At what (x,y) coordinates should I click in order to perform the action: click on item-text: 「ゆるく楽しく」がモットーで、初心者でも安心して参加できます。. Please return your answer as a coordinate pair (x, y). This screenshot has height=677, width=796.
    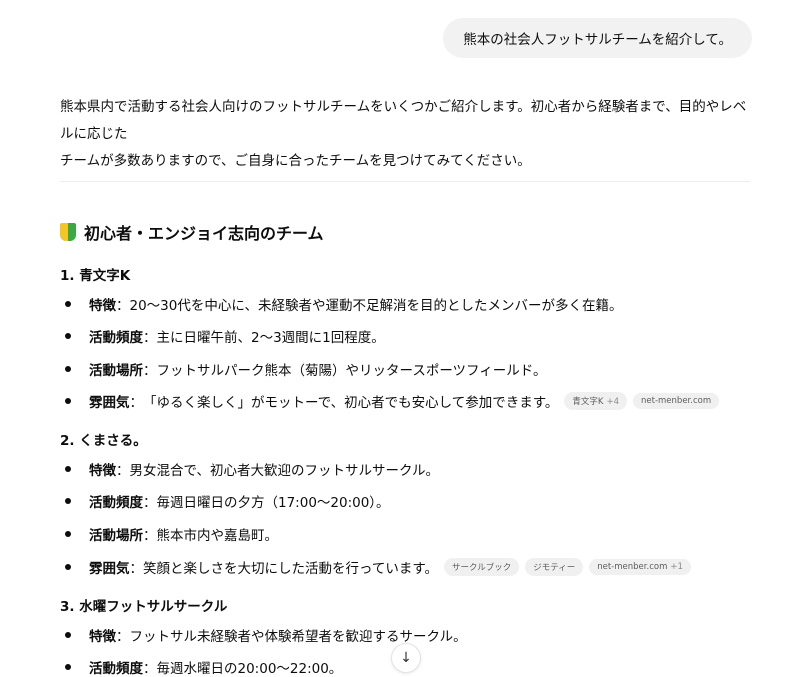
    Looking at the image, I should click on (351, 403).